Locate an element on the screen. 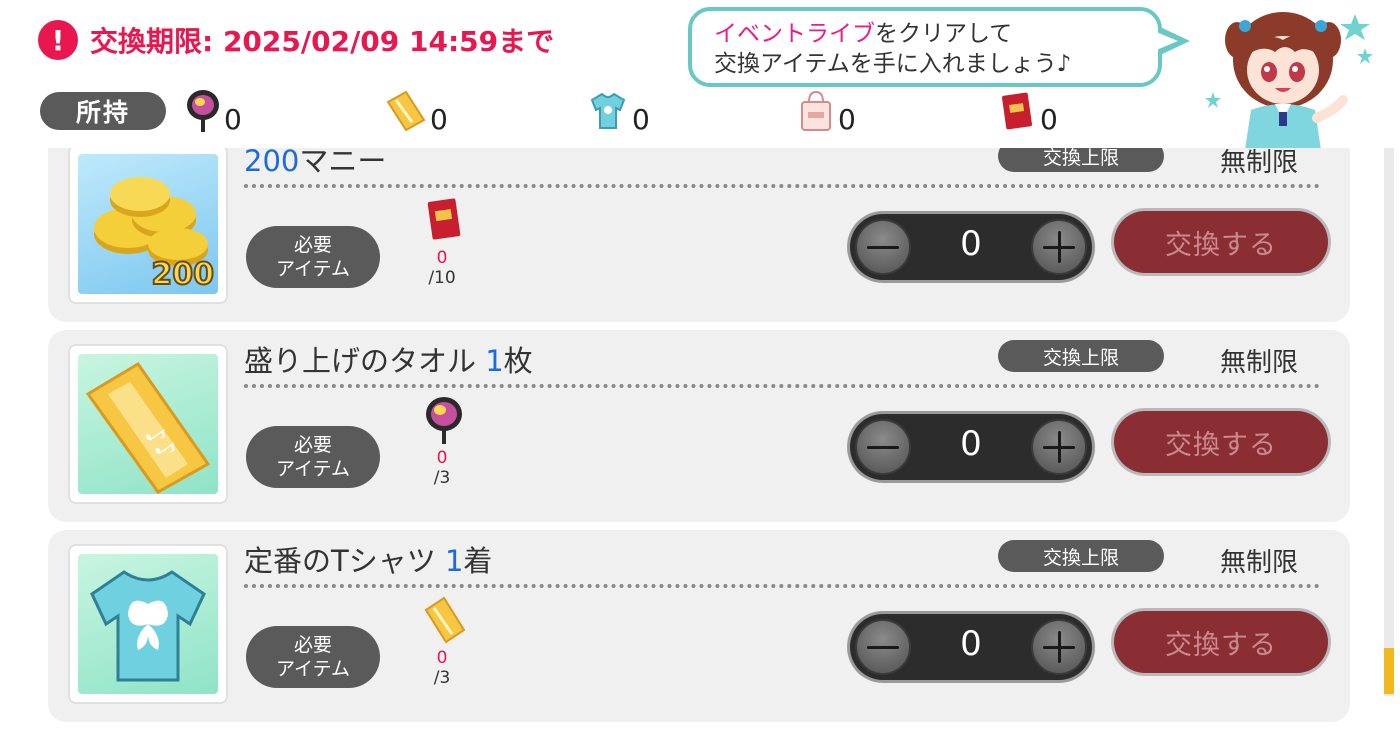 The height and width of the screenshot is (747, 1400). owned-label: 所持 is located at coordinates (103, 111).